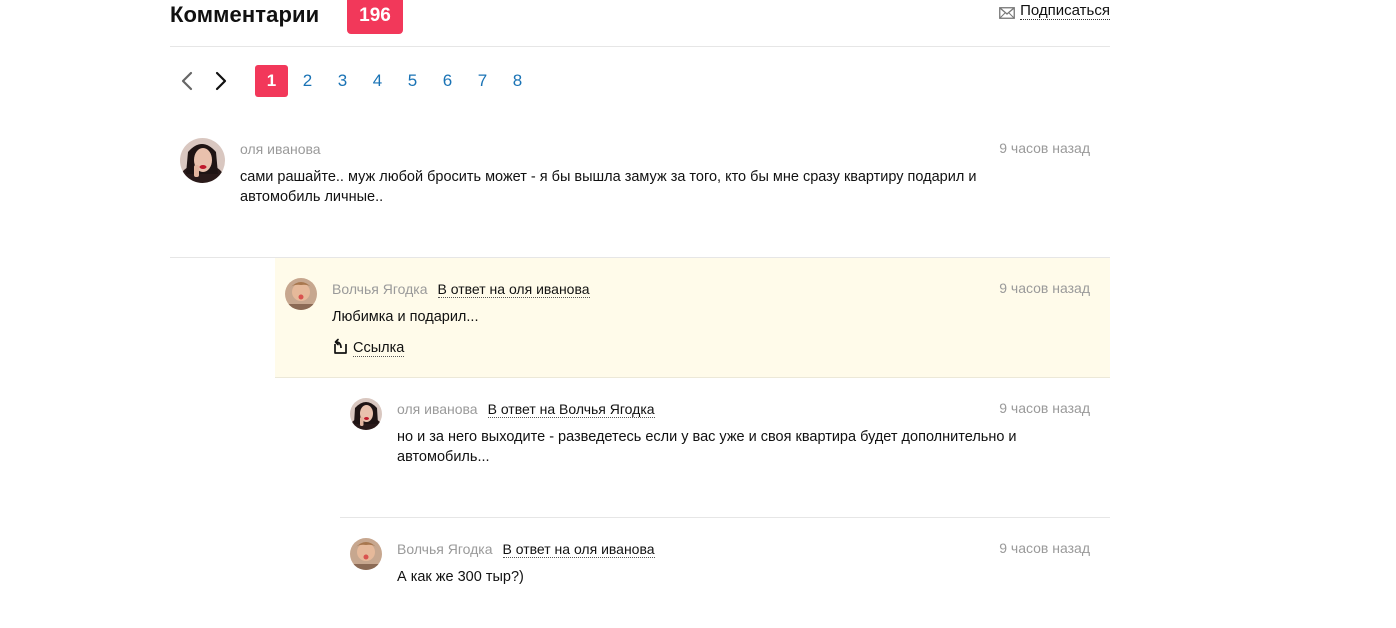  Describe the element at coordinates (517, 81) in the screenshot. I see `page-link-8: 8` at that location.